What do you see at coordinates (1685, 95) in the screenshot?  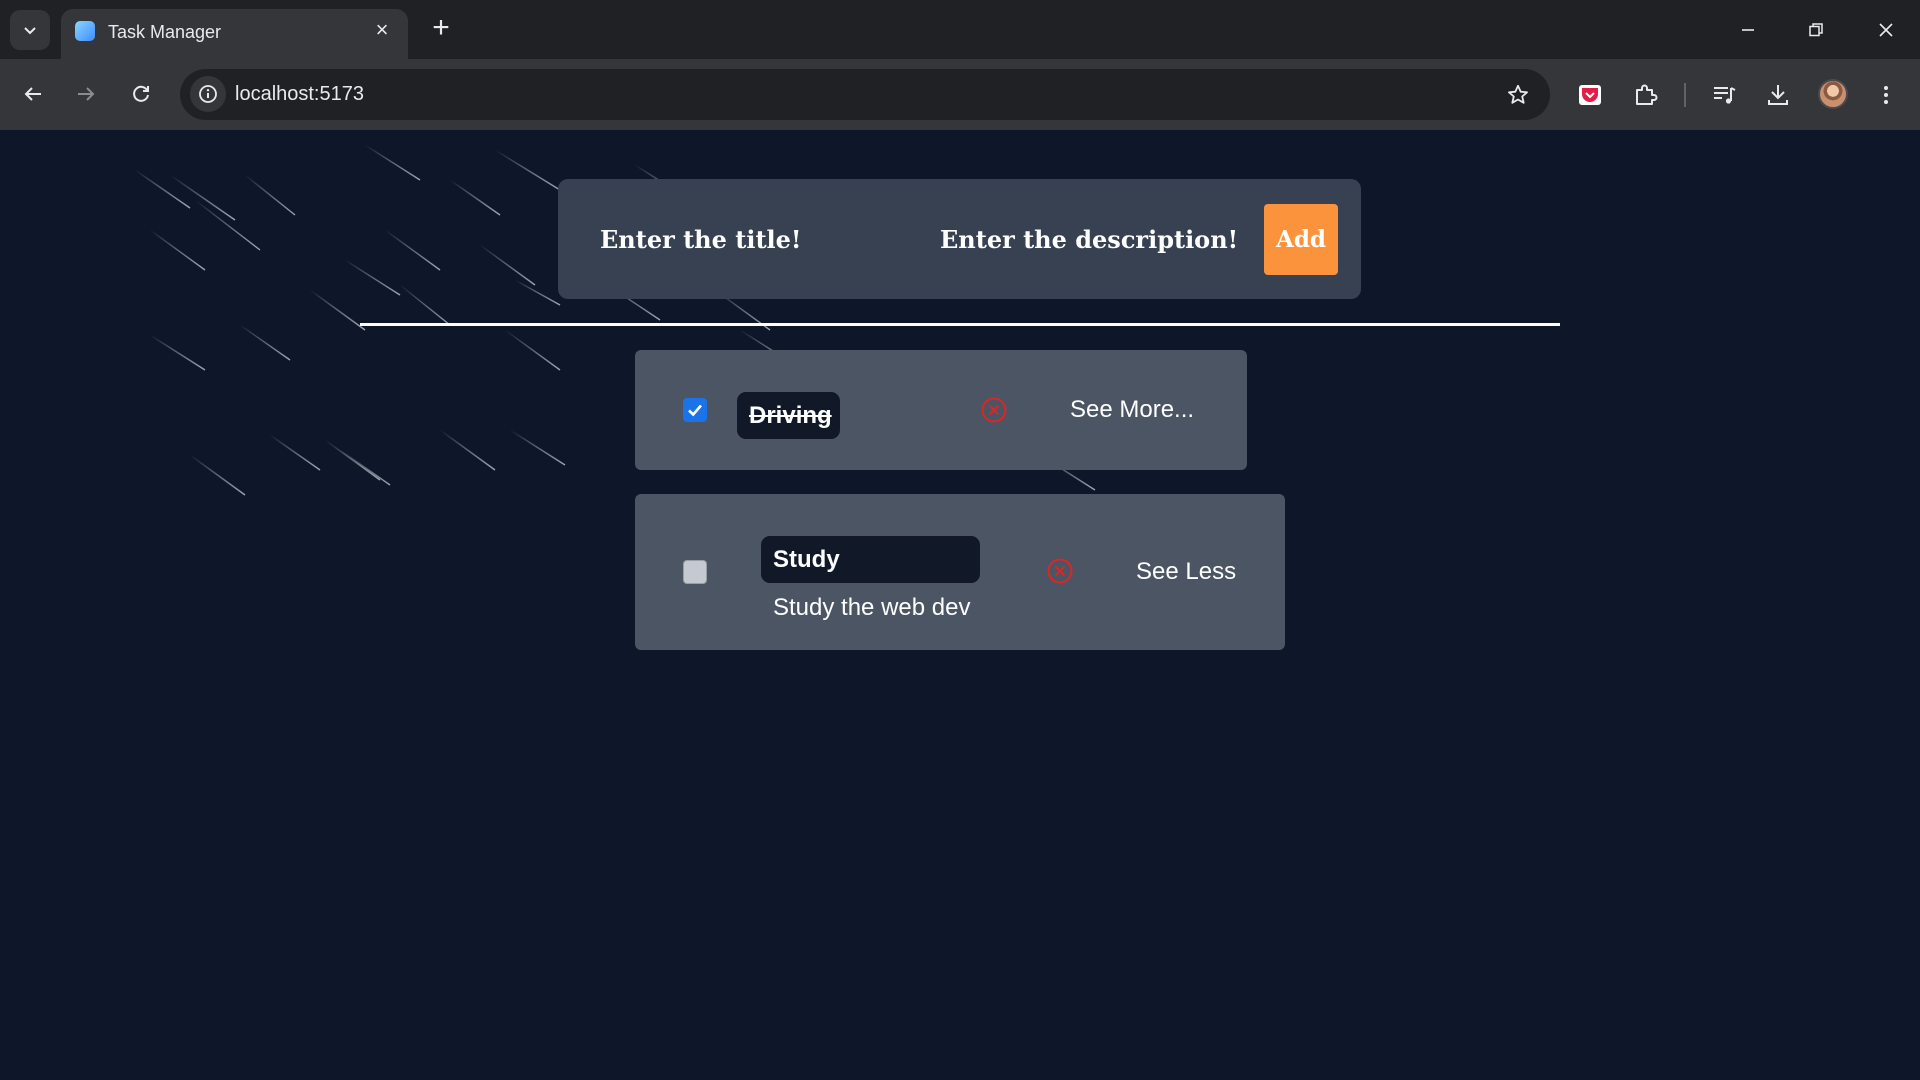 I see `toolbar-separator` at bounding box center [1685, 95].